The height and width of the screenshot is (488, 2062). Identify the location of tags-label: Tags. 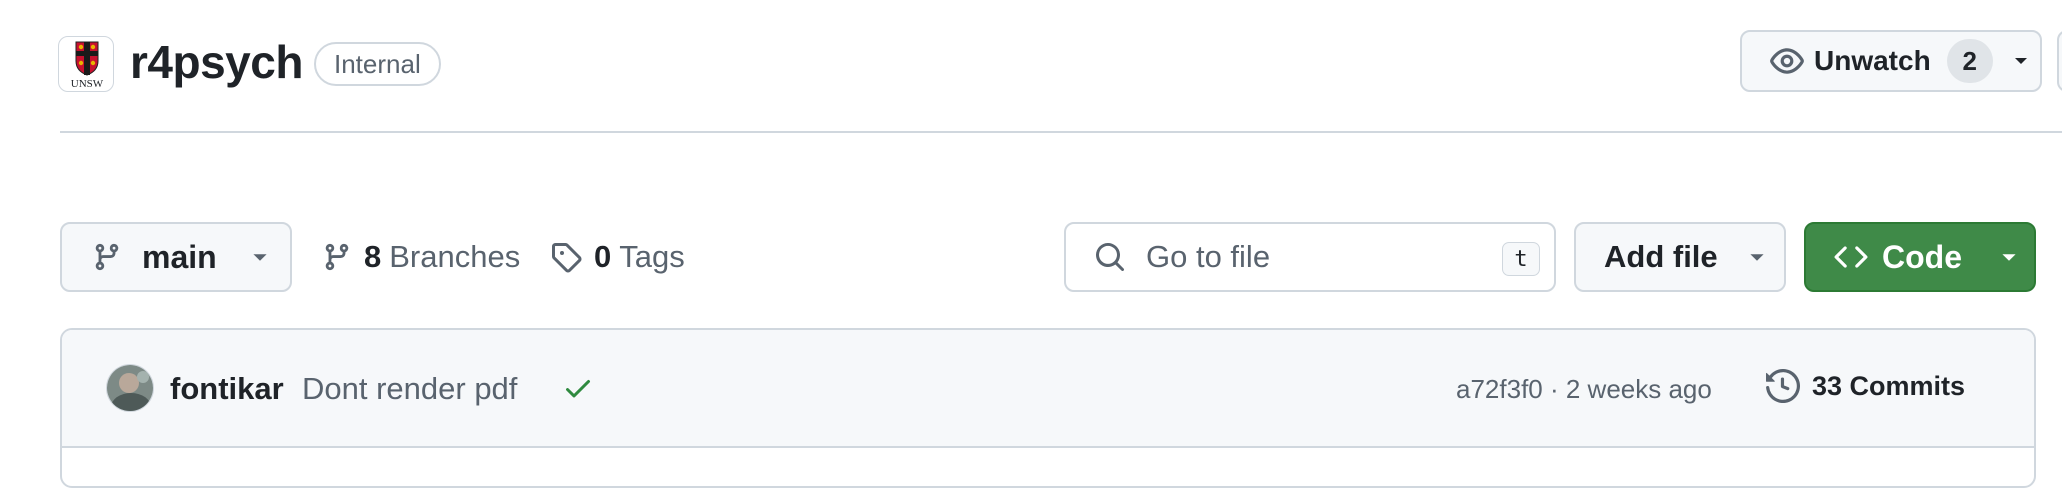
(652, 256).